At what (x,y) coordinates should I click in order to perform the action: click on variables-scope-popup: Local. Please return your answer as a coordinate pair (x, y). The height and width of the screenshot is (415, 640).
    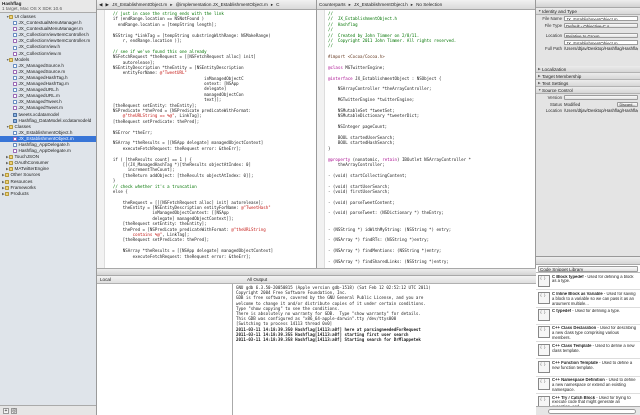
    Looking at the image, I should click on (105, 279).